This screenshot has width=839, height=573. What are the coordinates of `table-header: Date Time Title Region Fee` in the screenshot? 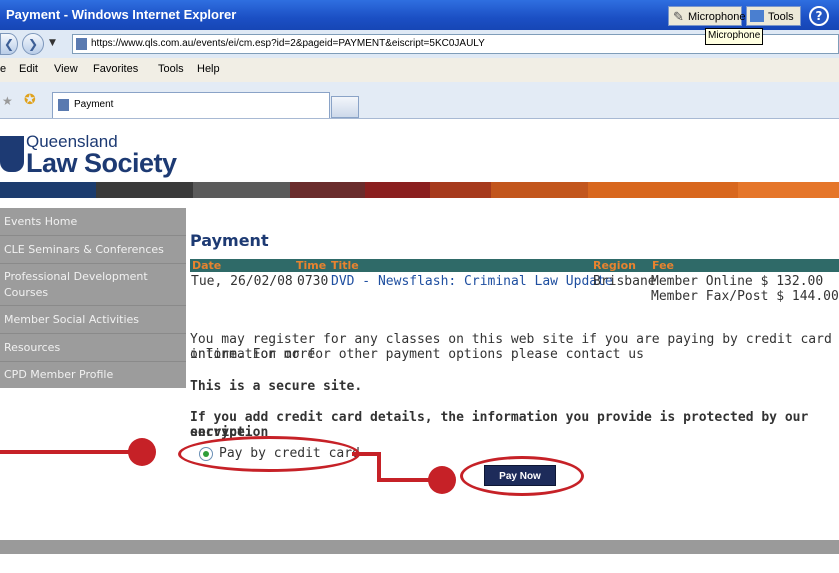 It's located at (514, 265).